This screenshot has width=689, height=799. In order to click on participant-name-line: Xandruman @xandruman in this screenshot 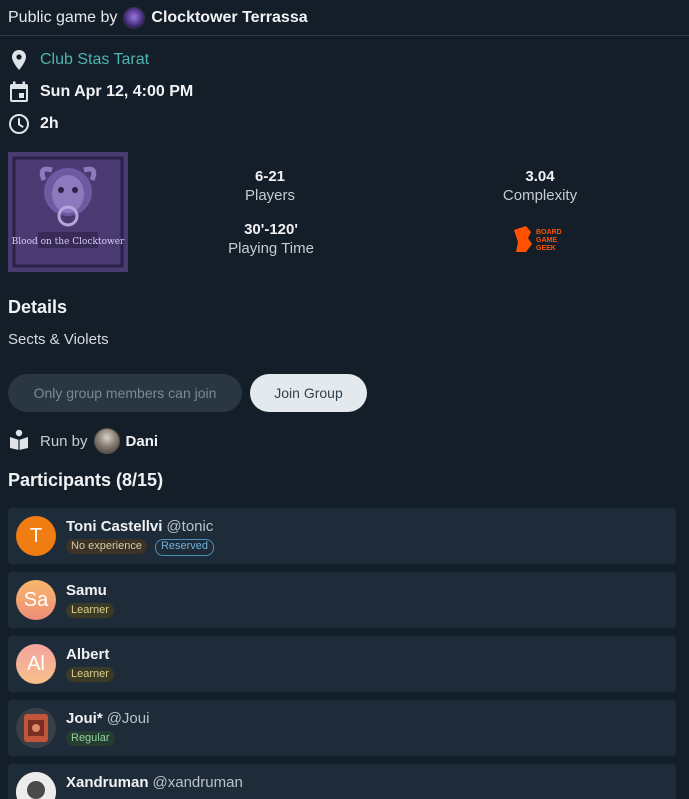, I will do `click(154, 782)`.